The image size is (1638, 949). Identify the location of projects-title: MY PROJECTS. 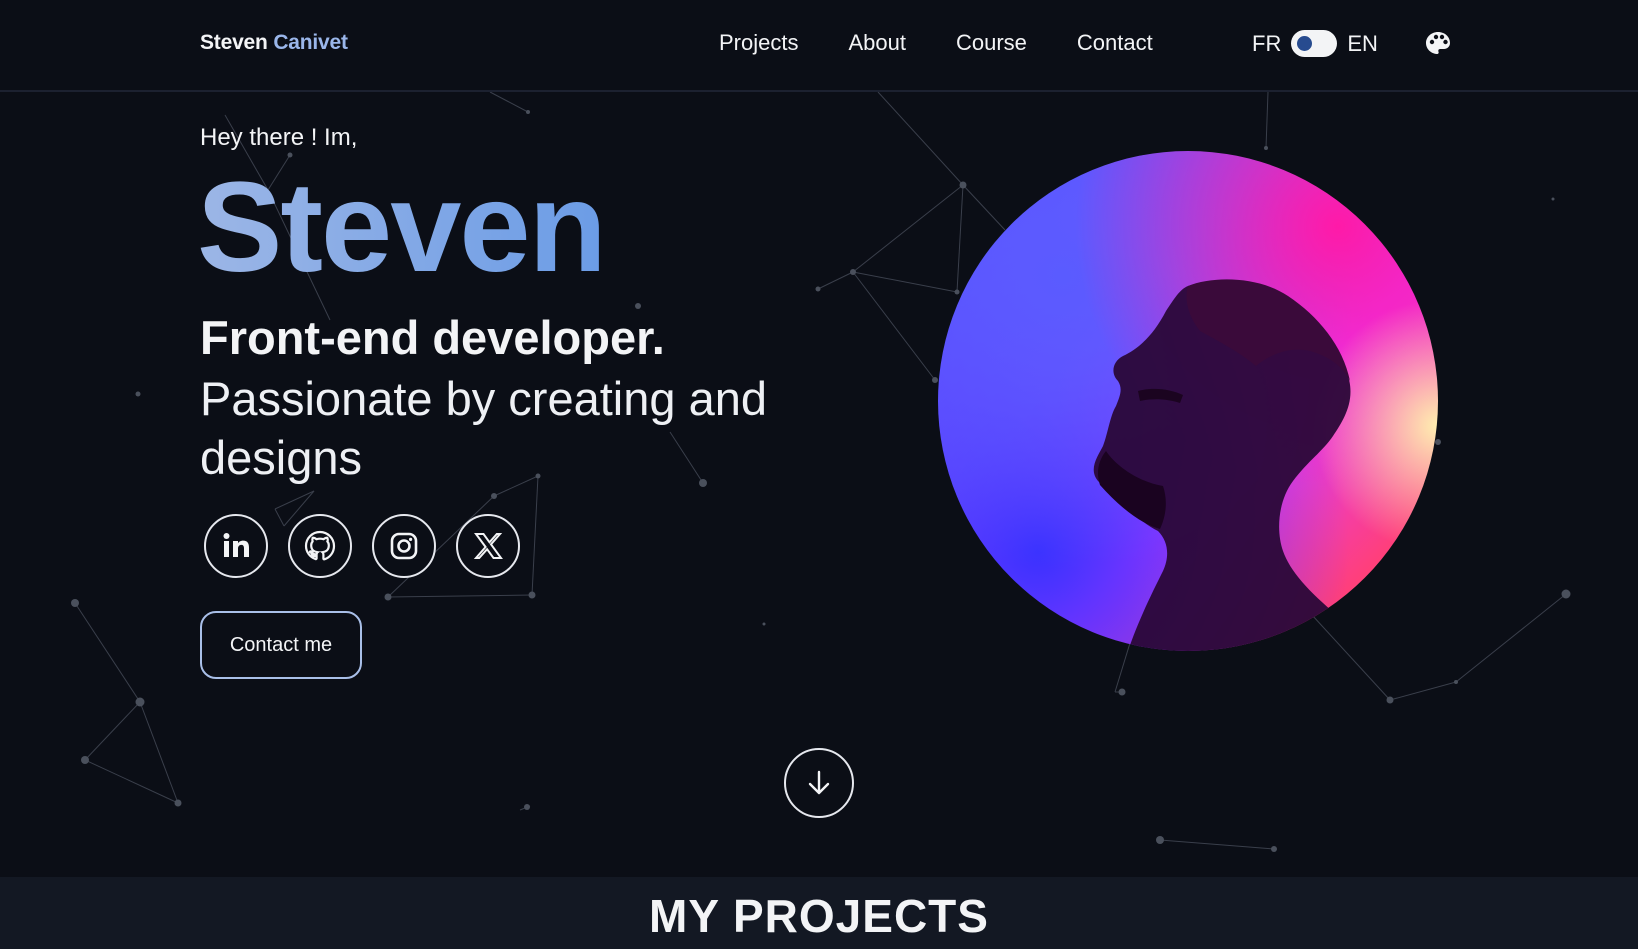
(819, 916).